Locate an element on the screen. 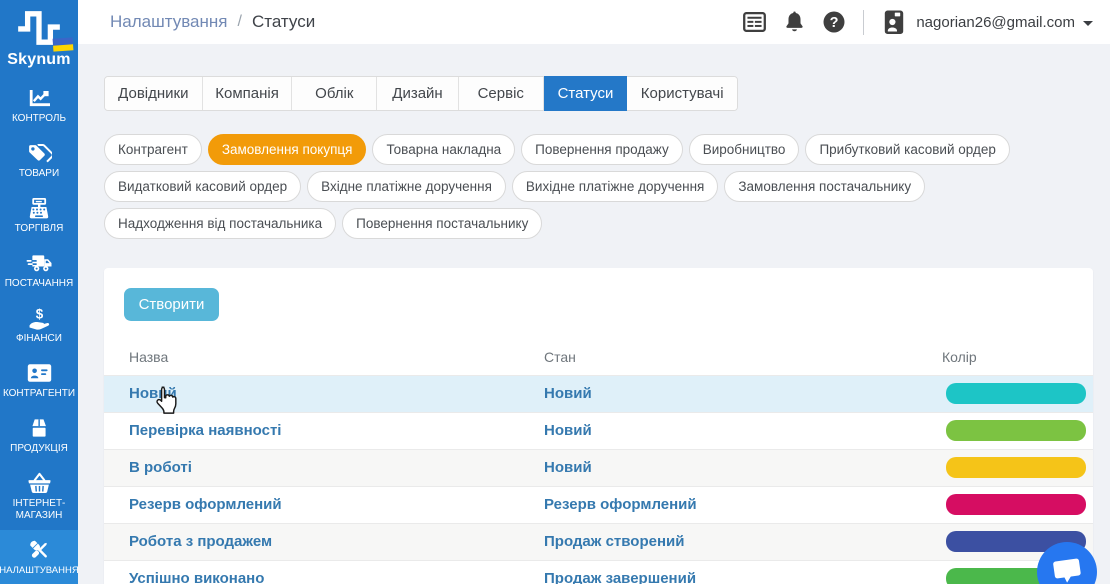 The height and width of the screenshot is (584, 1110). header-divider is located at coordinates (864, 22).